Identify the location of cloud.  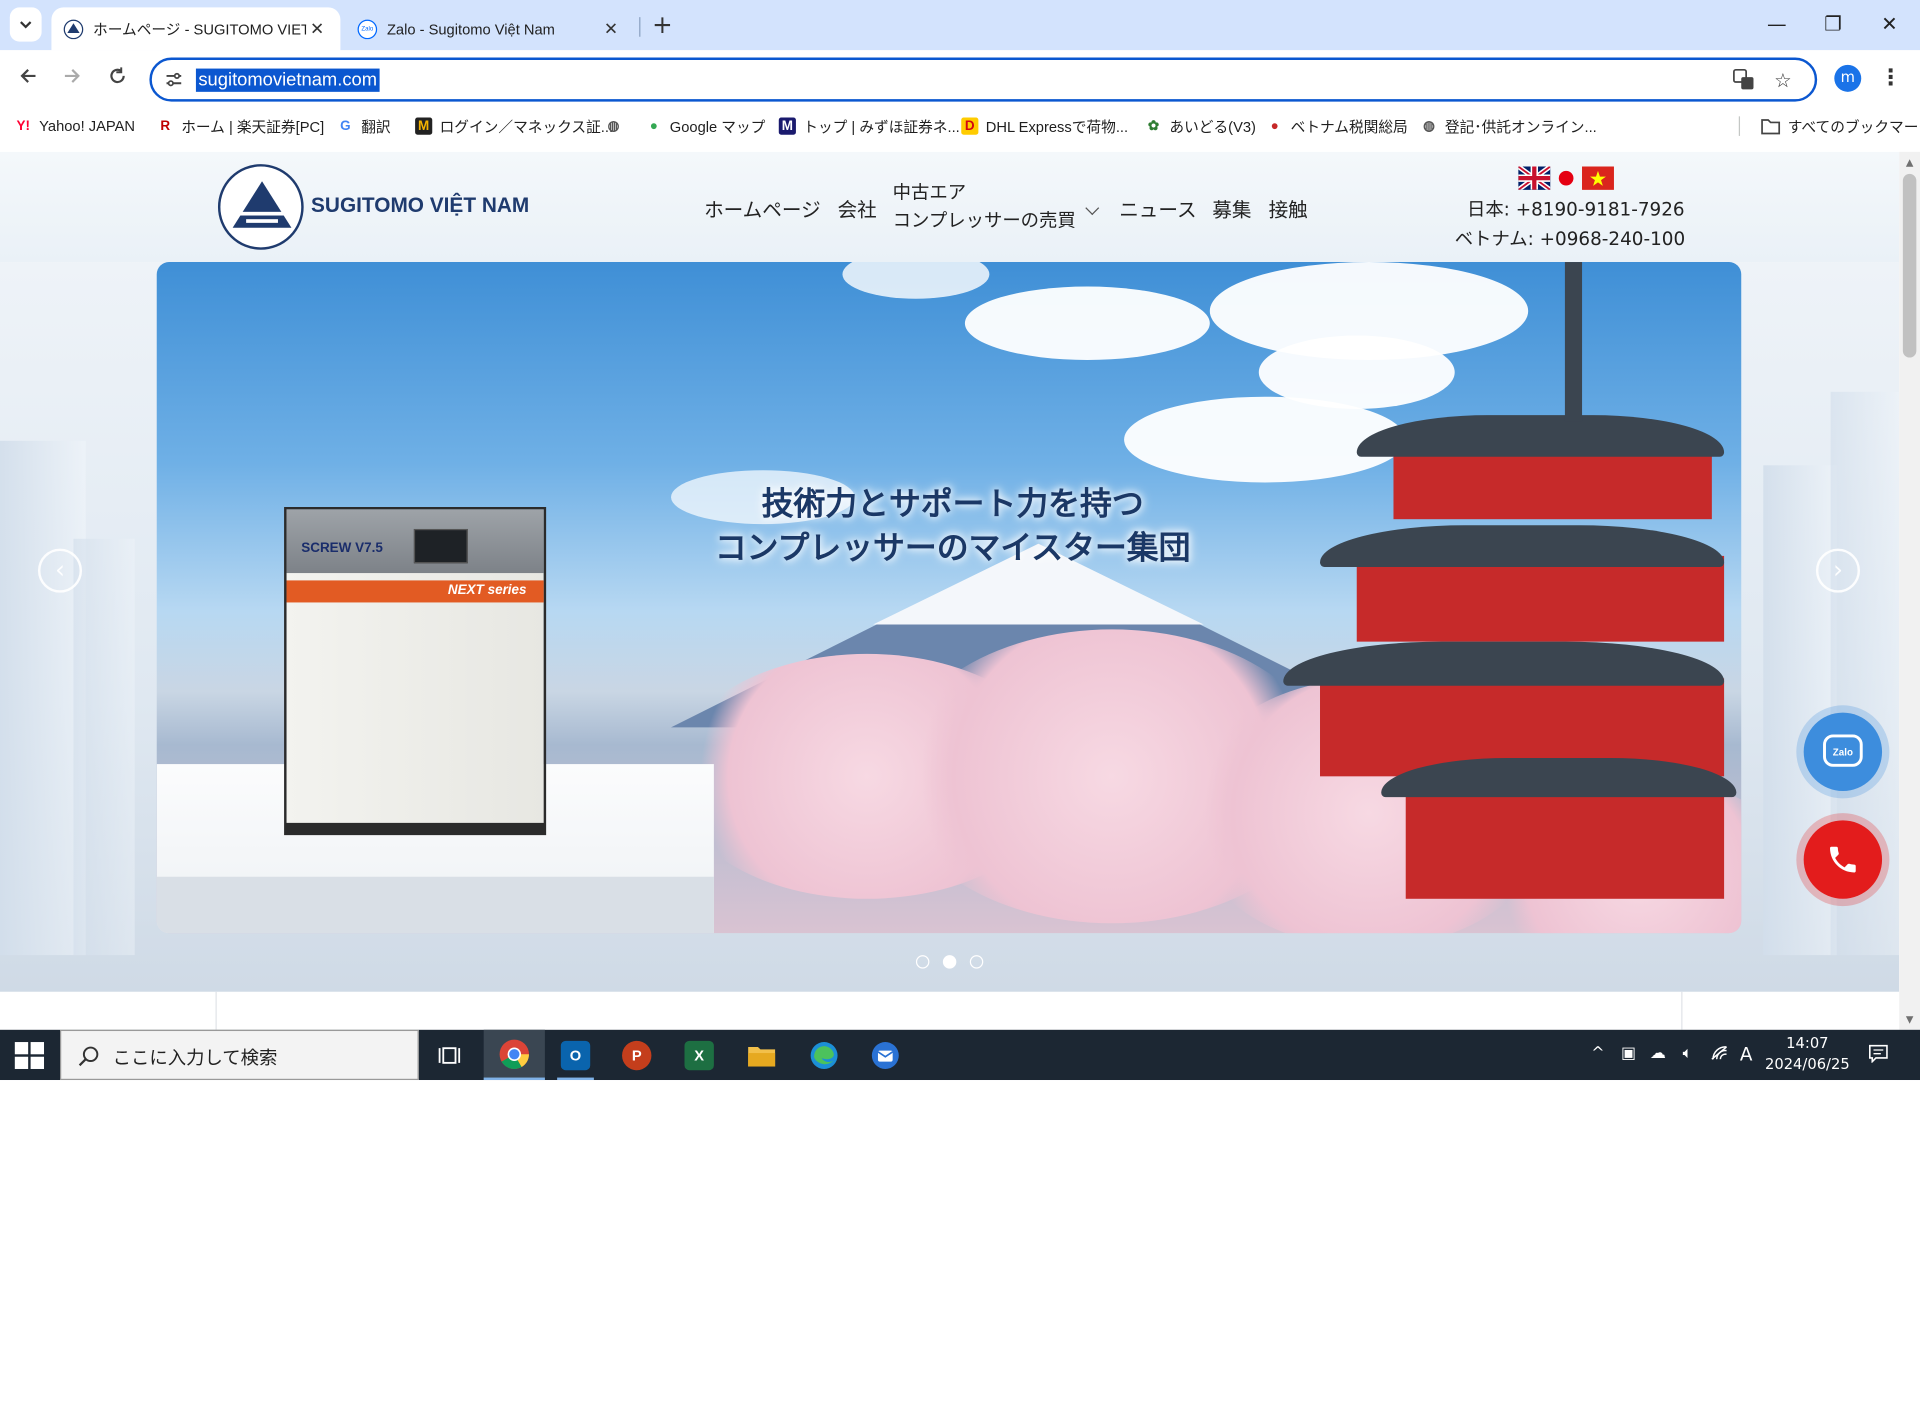
(1356, 372).